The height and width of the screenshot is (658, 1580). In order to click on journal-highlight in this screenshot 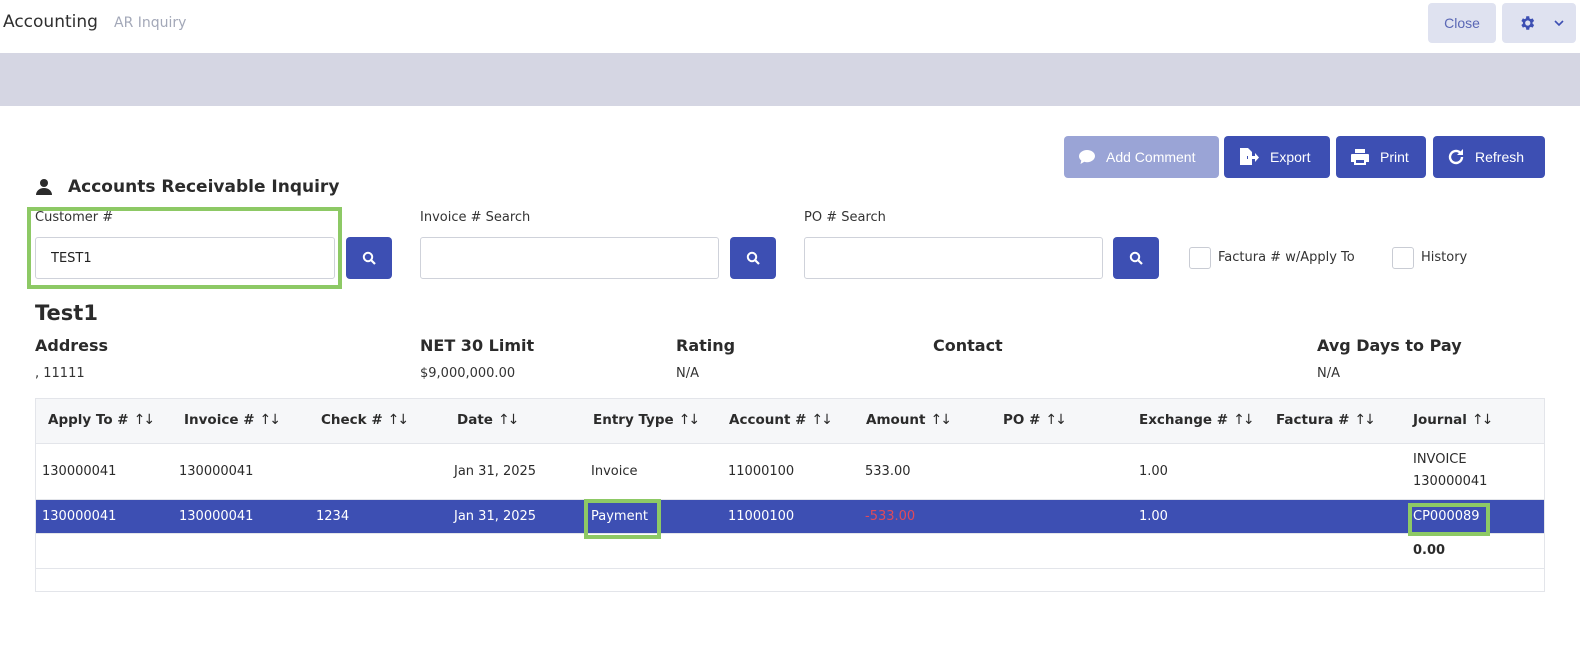, I will do `click(1449, 519)`.